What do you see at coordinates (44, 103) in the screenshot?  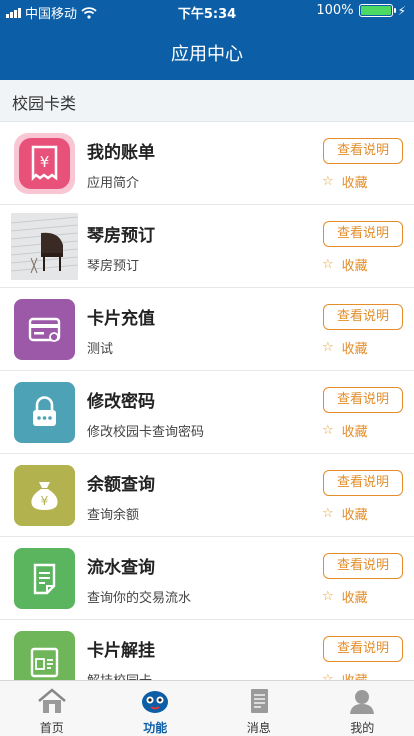 I see `section-title: 校园卡类` at bounding box center [44, 103].